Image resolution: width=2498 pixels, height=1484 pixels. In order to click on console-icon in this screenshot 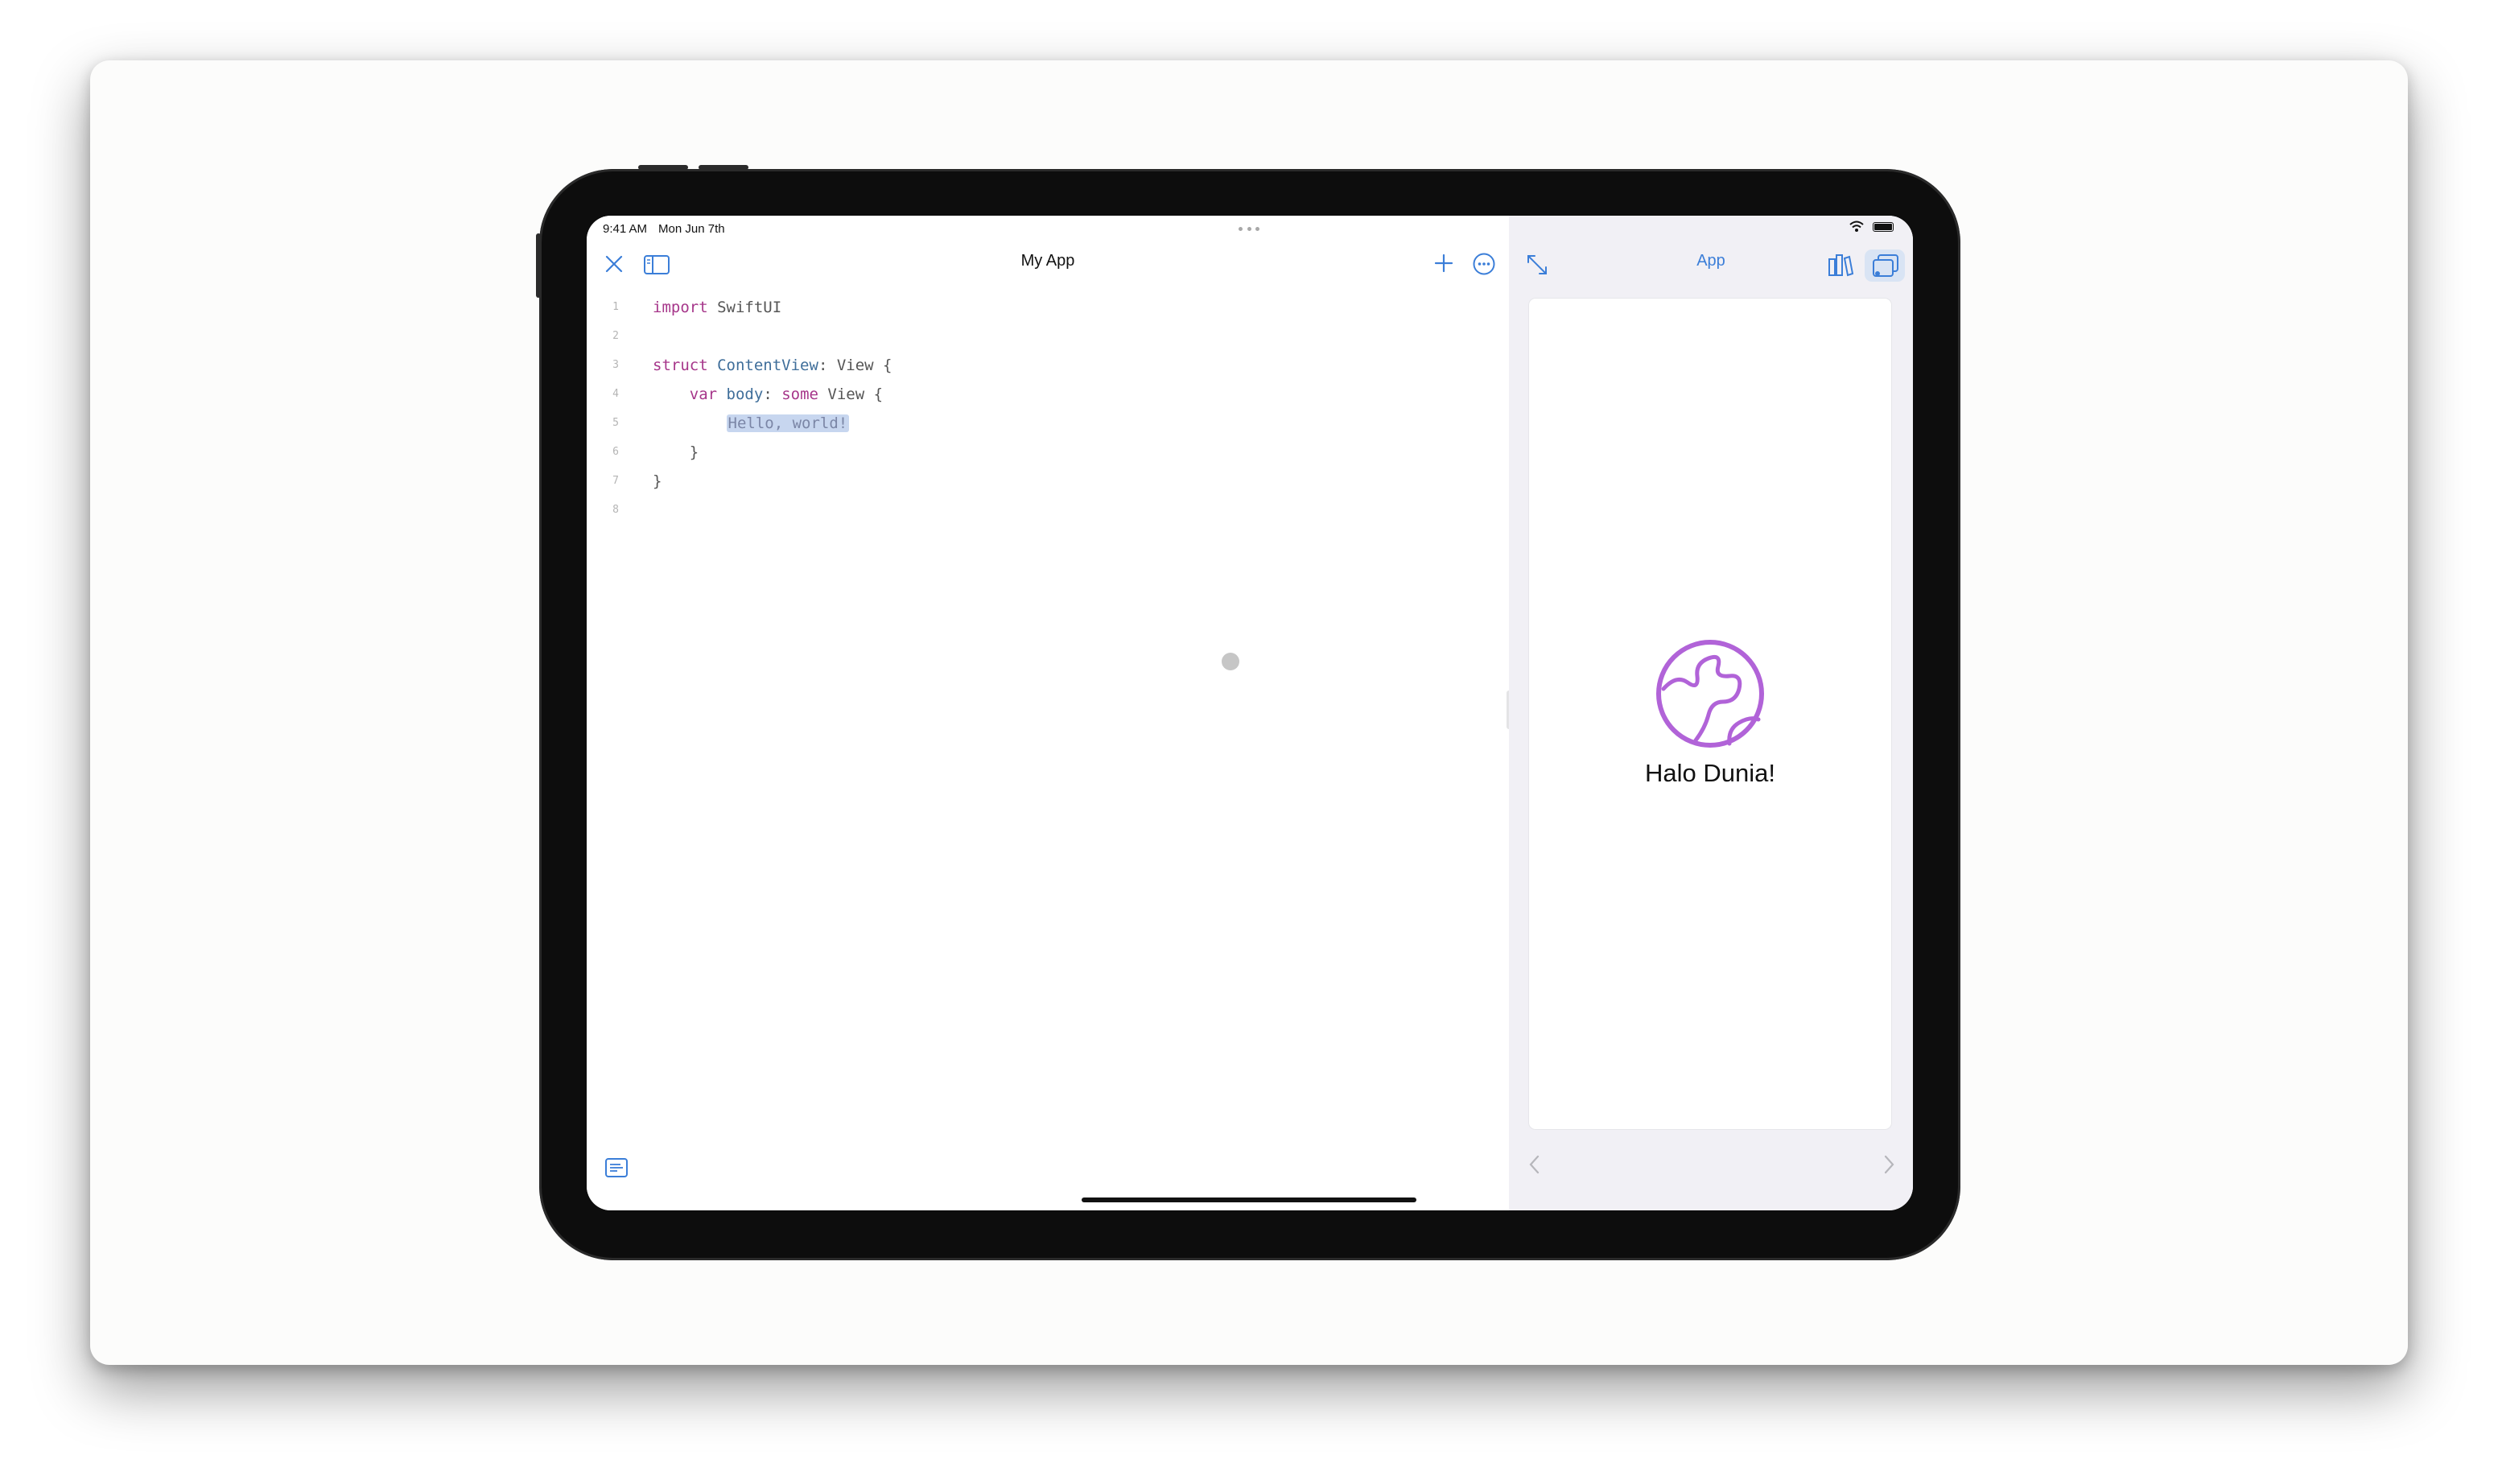, I will do `click(617, 1167)`.